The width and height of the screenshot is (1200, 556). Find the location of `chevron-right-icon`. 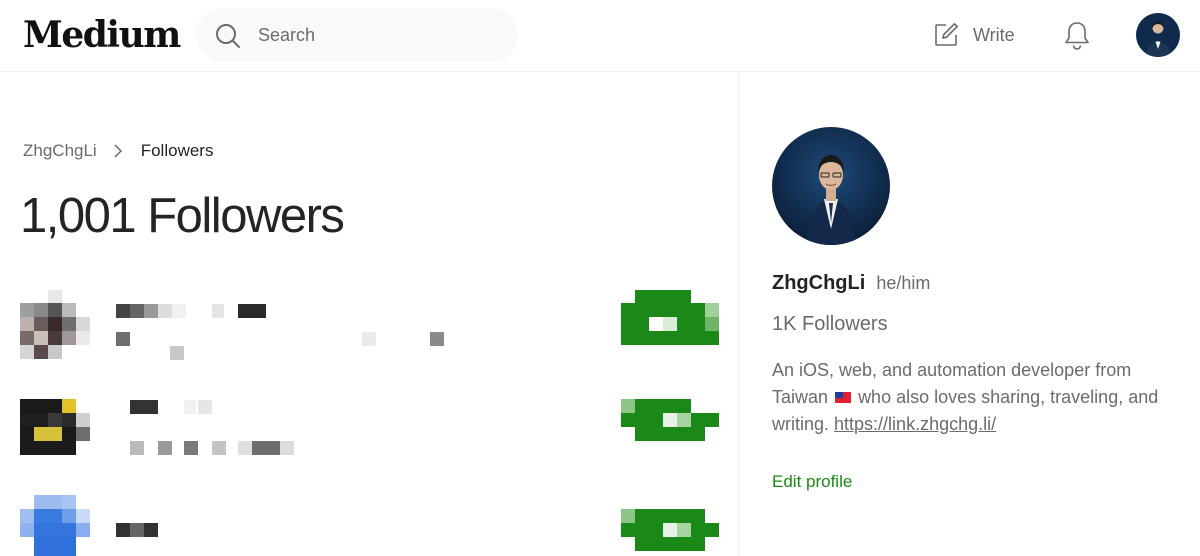

chevron-right-icon is located at coordinates (118, 151).